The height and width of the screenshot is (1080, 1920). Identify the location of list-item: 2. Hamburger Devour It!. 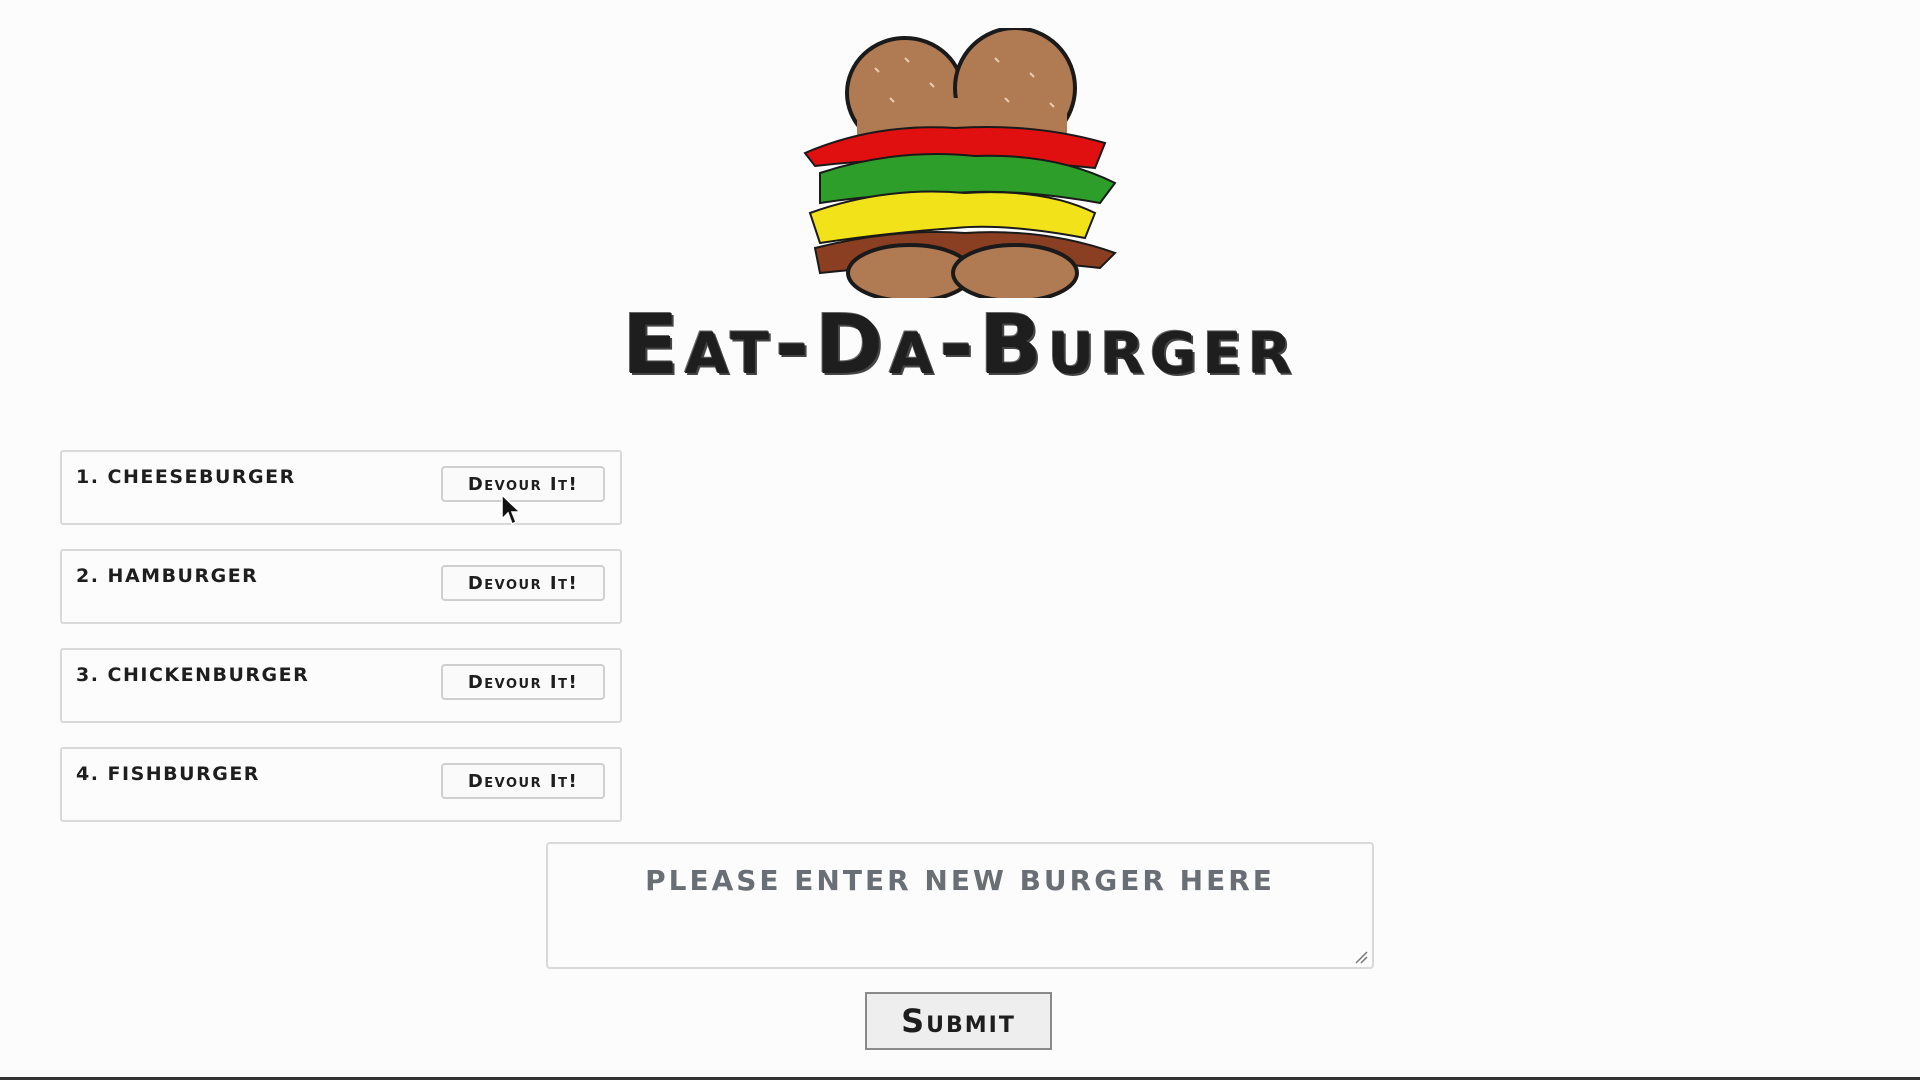
(341, 586).